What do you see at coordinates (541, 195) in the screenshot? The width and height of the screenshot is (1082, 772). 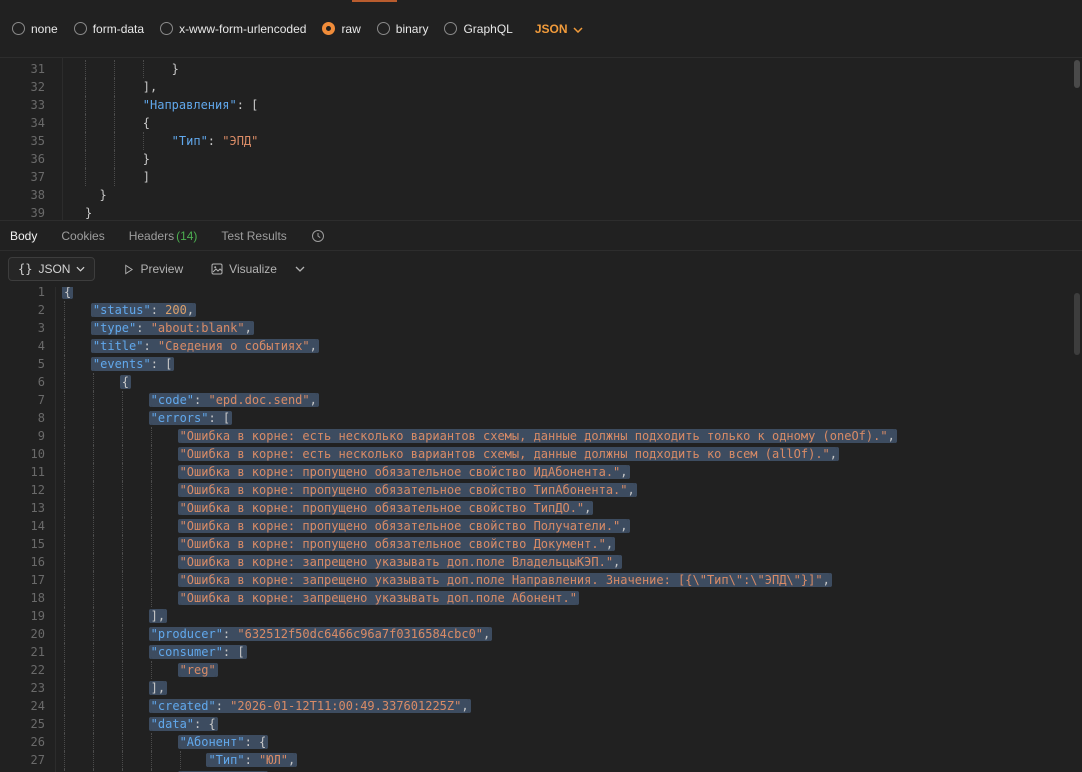 I see `code-line-38: 38 }` at bounding box center [541, 195].